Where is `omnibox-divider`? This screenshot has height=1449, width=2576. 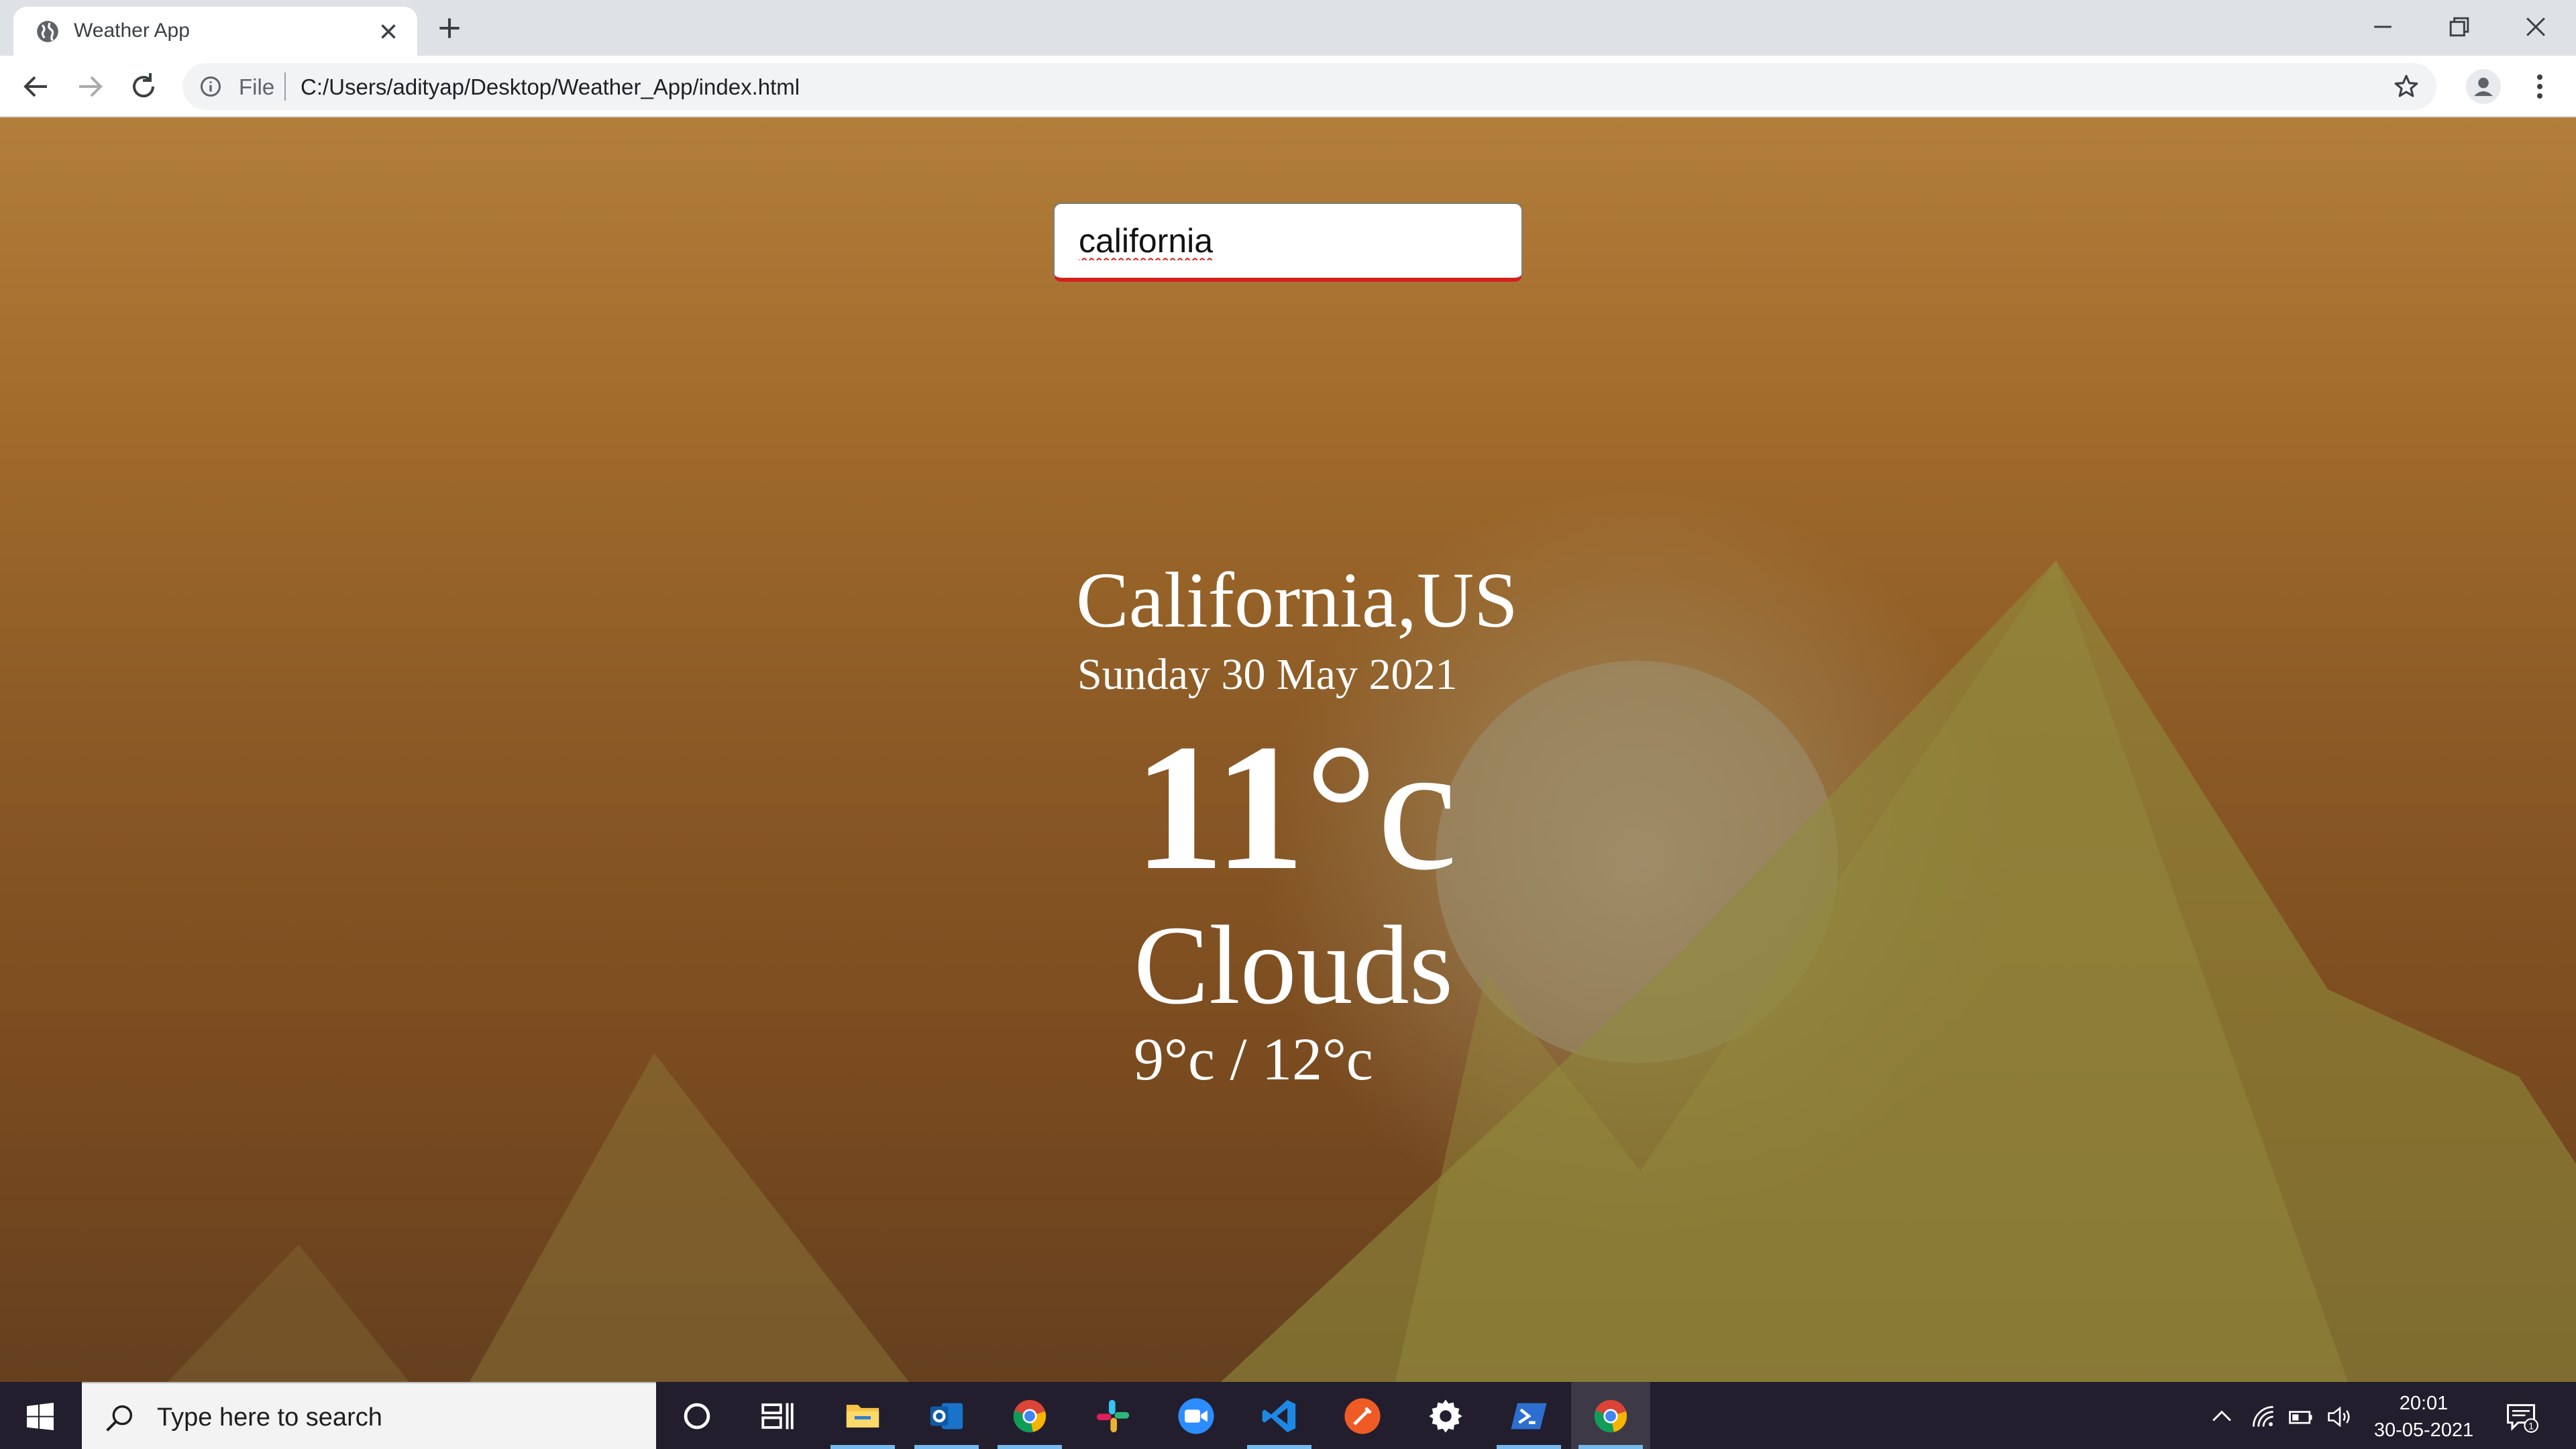
omnibox-divider is located at coordinates (285, 86).